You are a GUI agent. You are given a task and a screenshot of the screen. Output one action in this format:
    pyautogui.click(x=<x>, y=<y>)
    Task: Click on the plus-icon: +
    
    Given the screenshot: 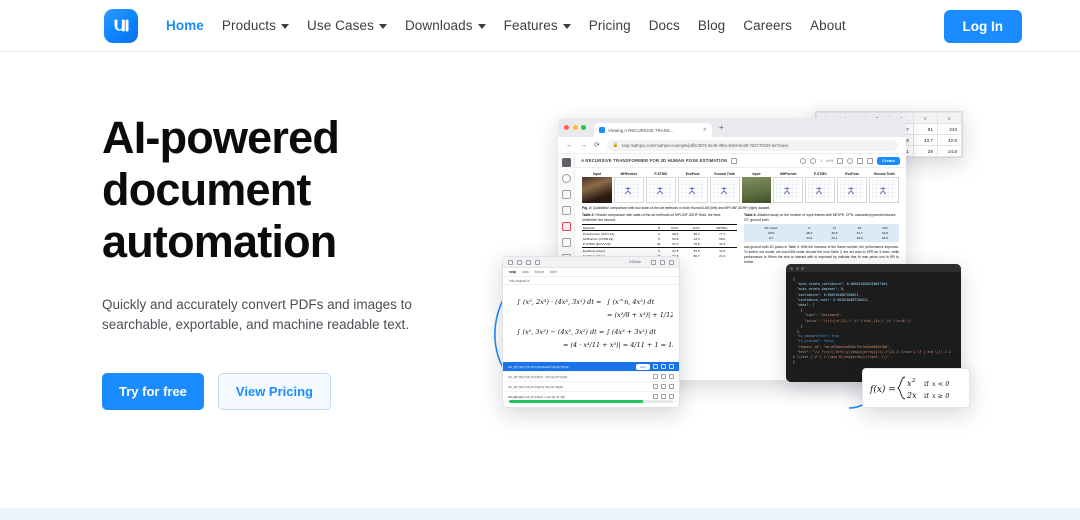 What is the action you would take?
    pyautogui.click(x=721, y=127)
    